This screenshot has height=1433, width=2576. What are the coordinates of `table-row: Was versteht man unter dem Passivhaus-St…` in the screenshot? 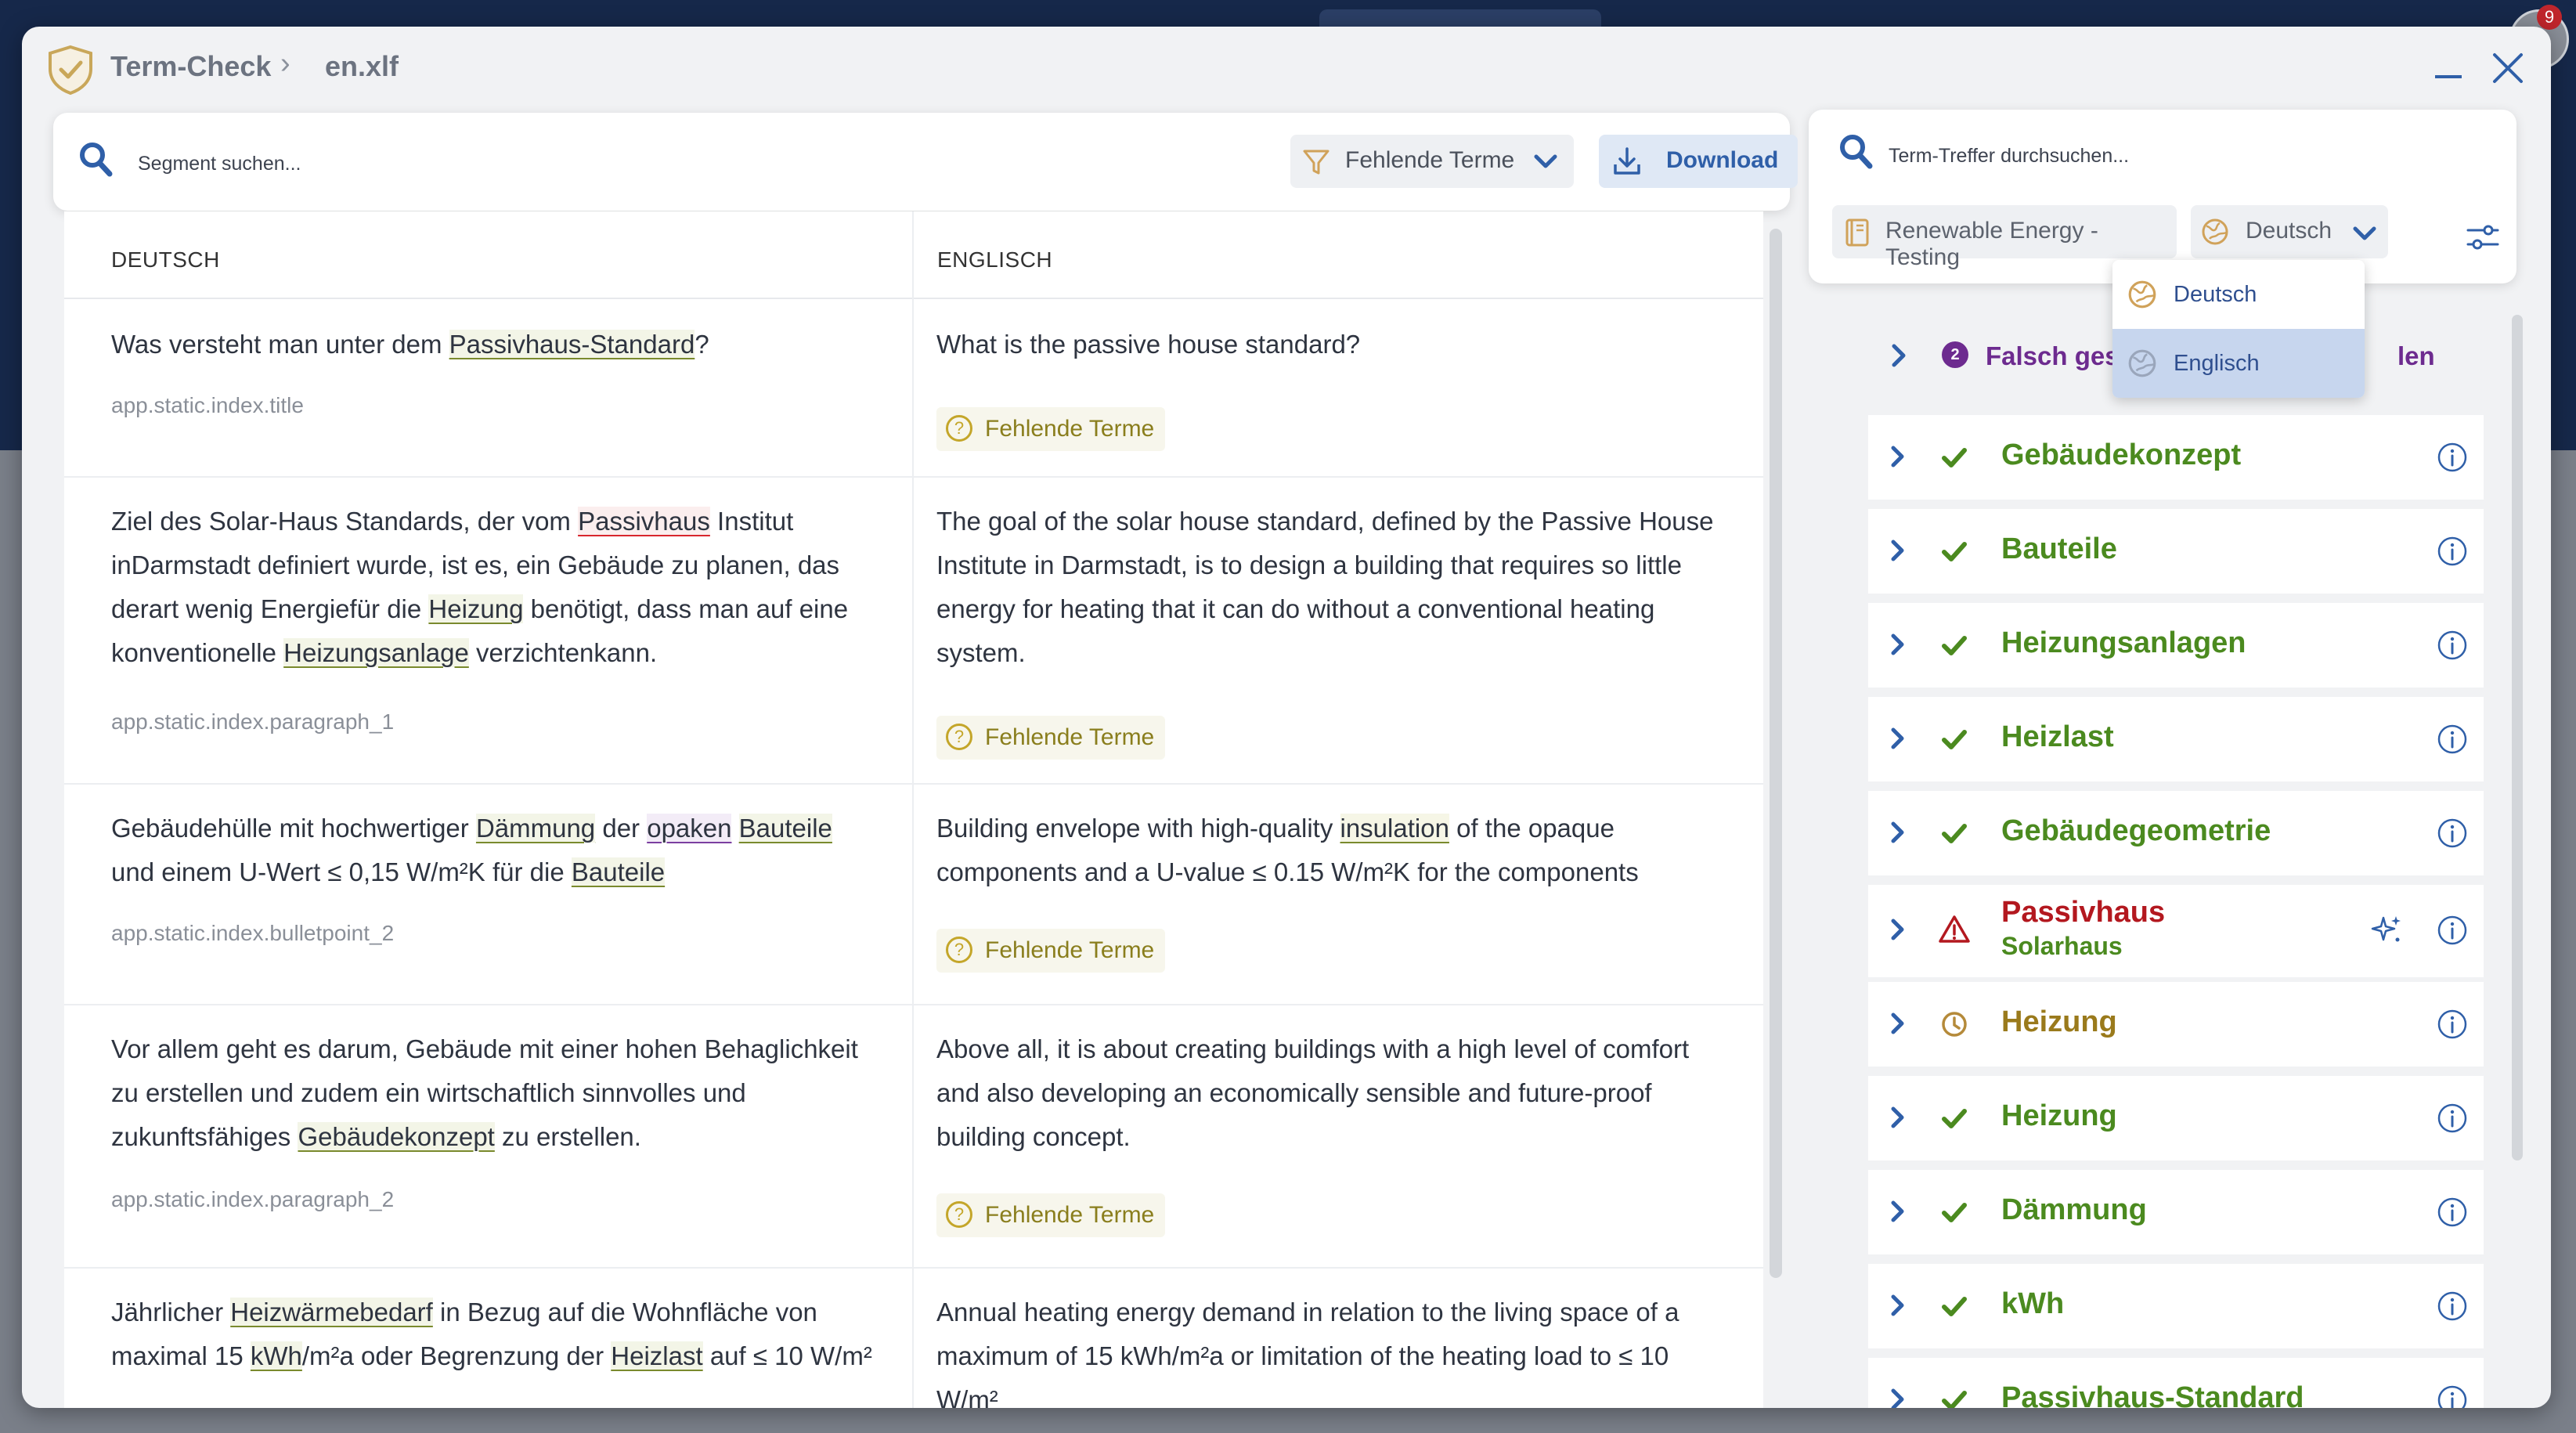 It's located at (914, 388).